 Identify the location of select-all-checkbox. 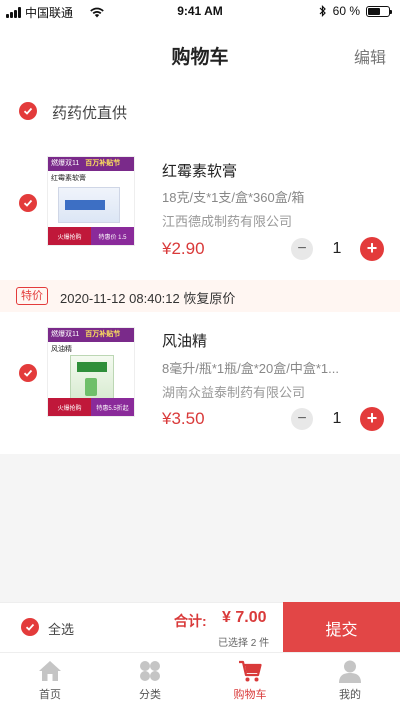
(30, 627).